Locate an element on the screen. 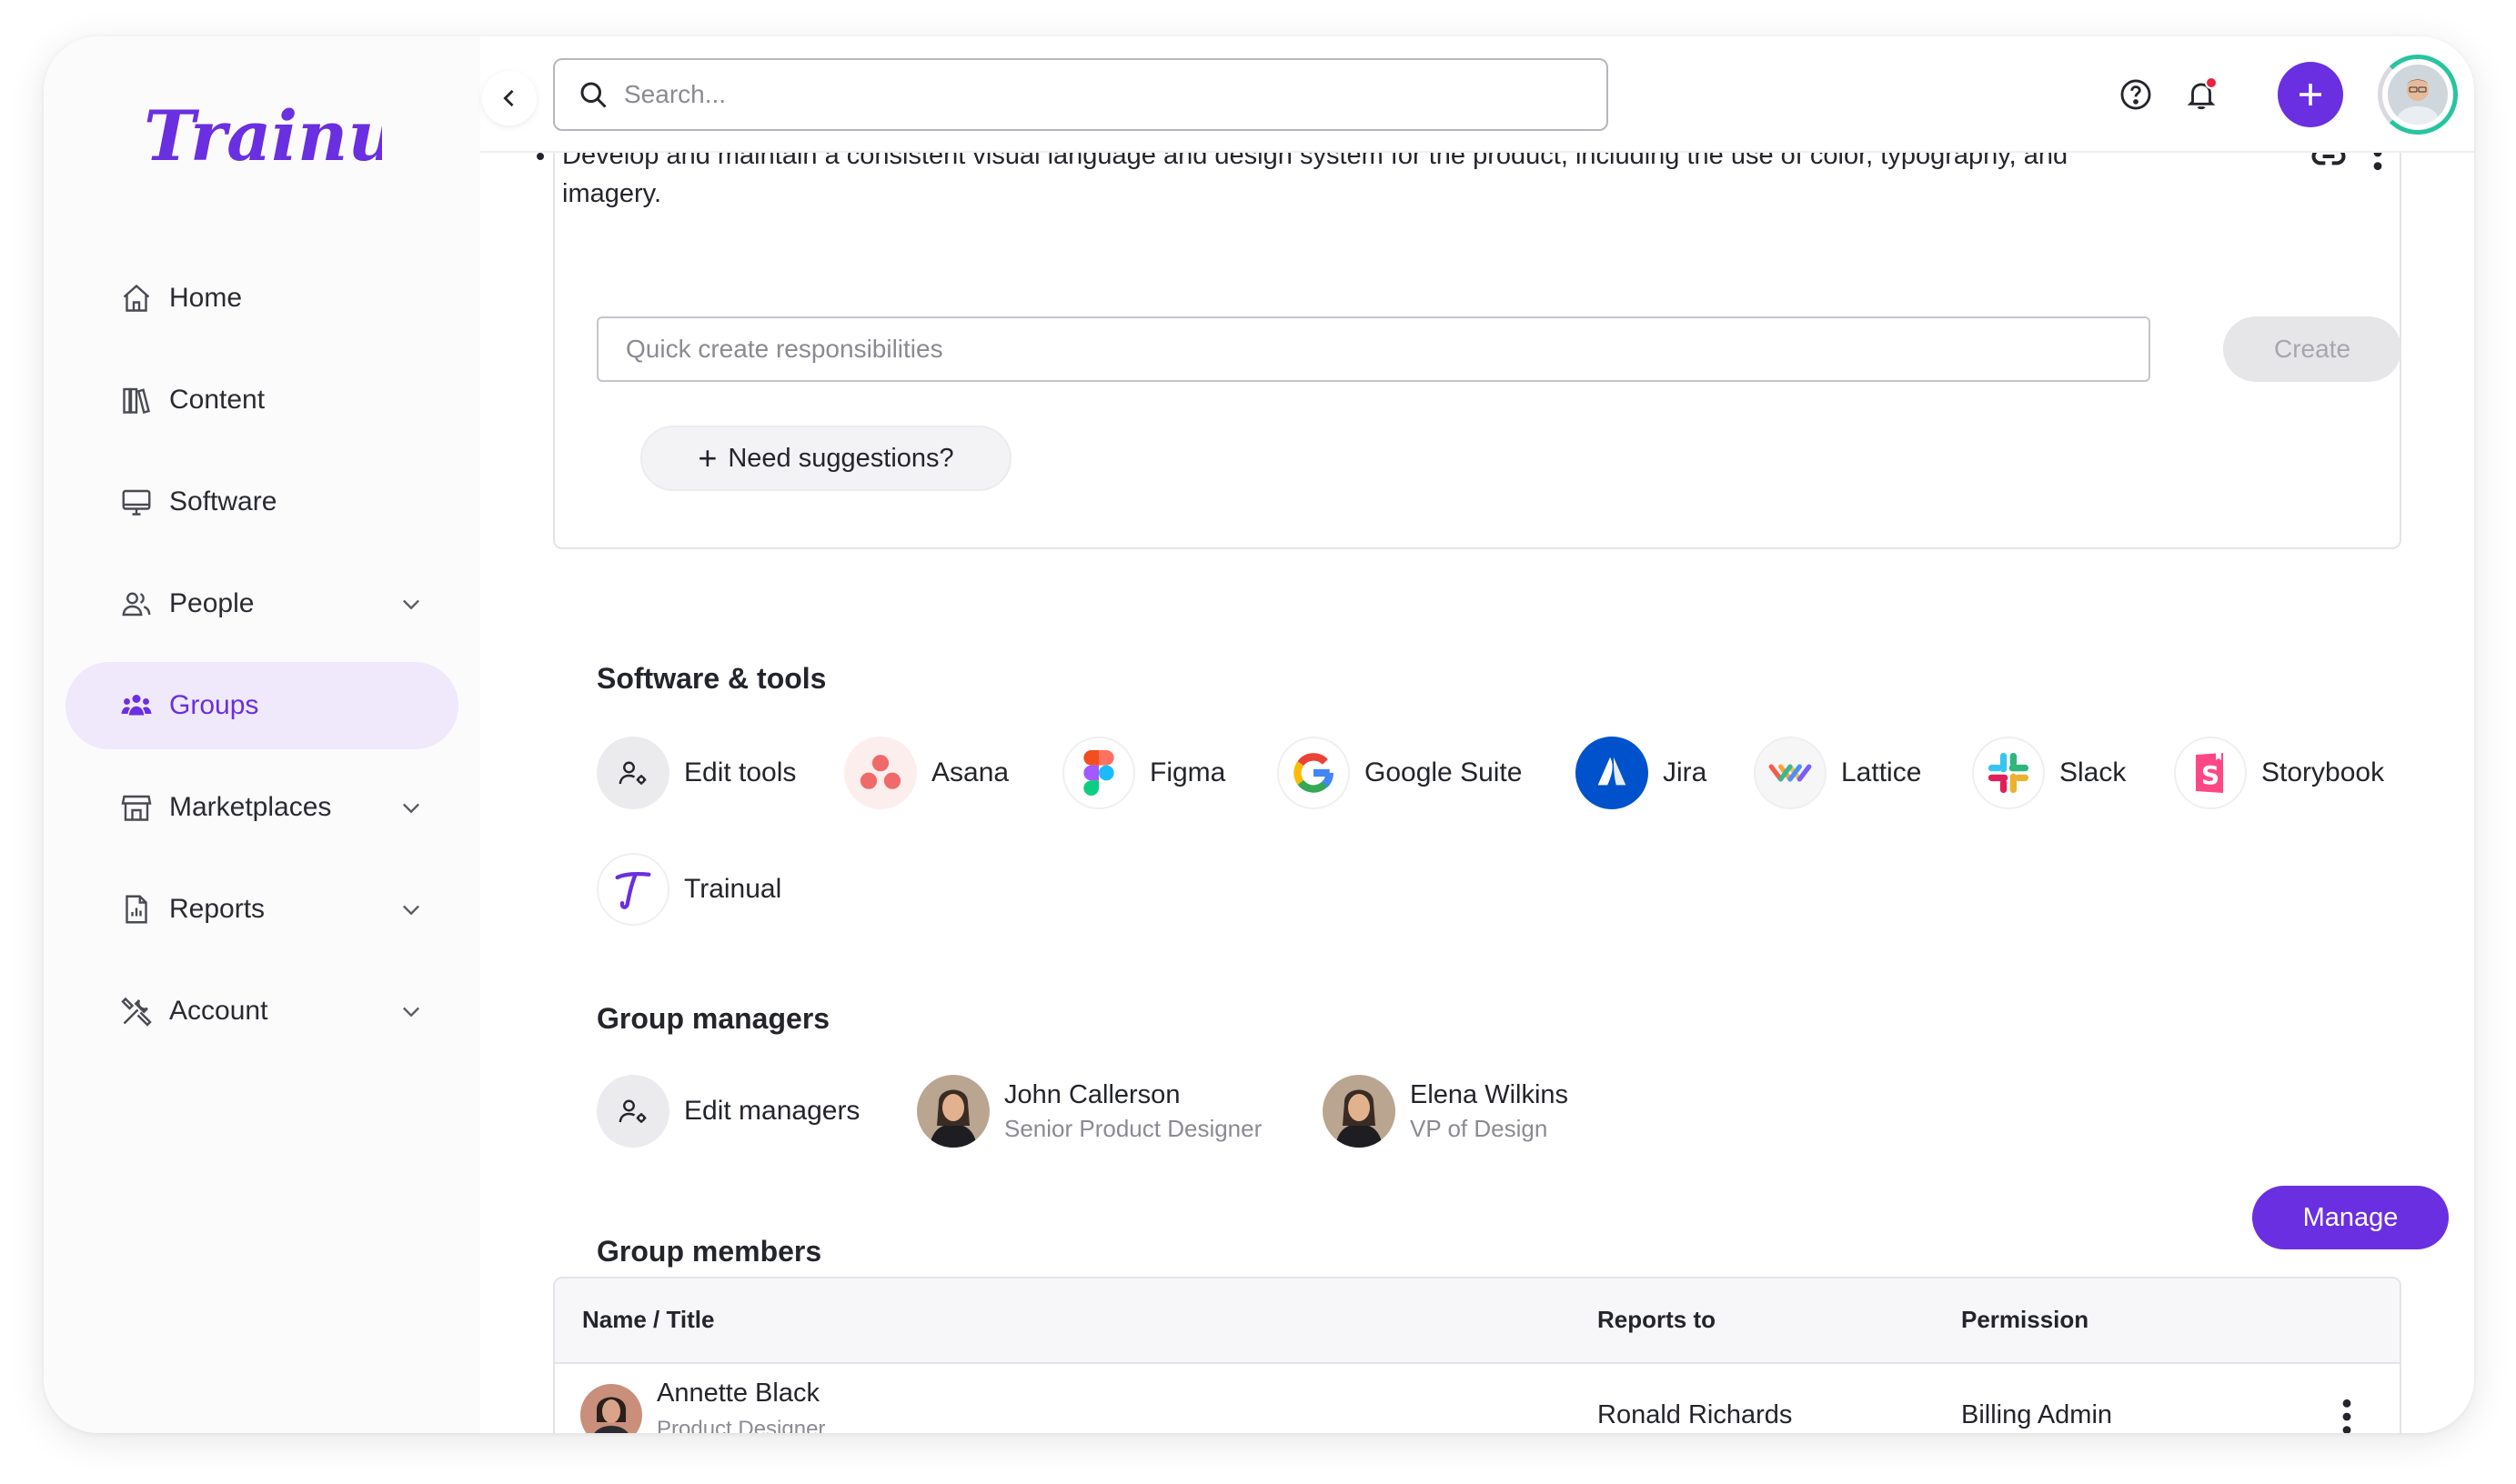 The height and width of the screenshot is (1484, 2516). avatar-image is located at coordinates (2418, 95).